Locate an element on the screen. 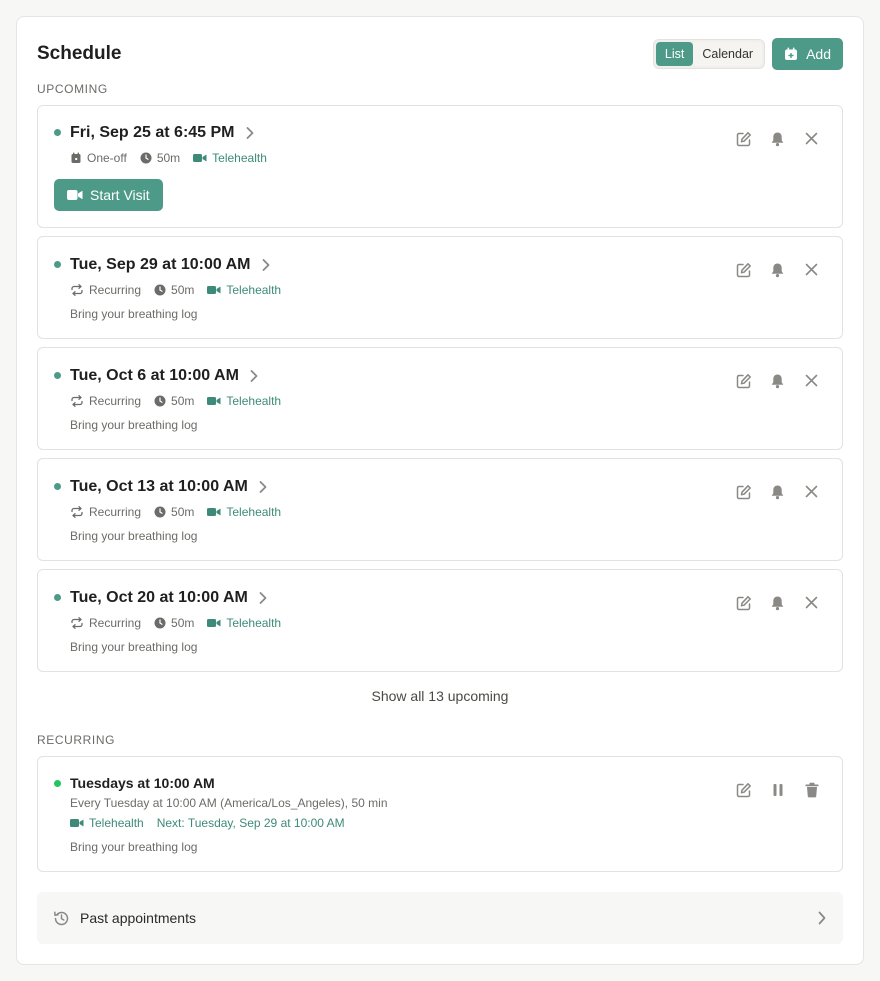 This screenshot has width=880, height=981. view-calendar-button: Calendar is located at coordinates (728, 54).